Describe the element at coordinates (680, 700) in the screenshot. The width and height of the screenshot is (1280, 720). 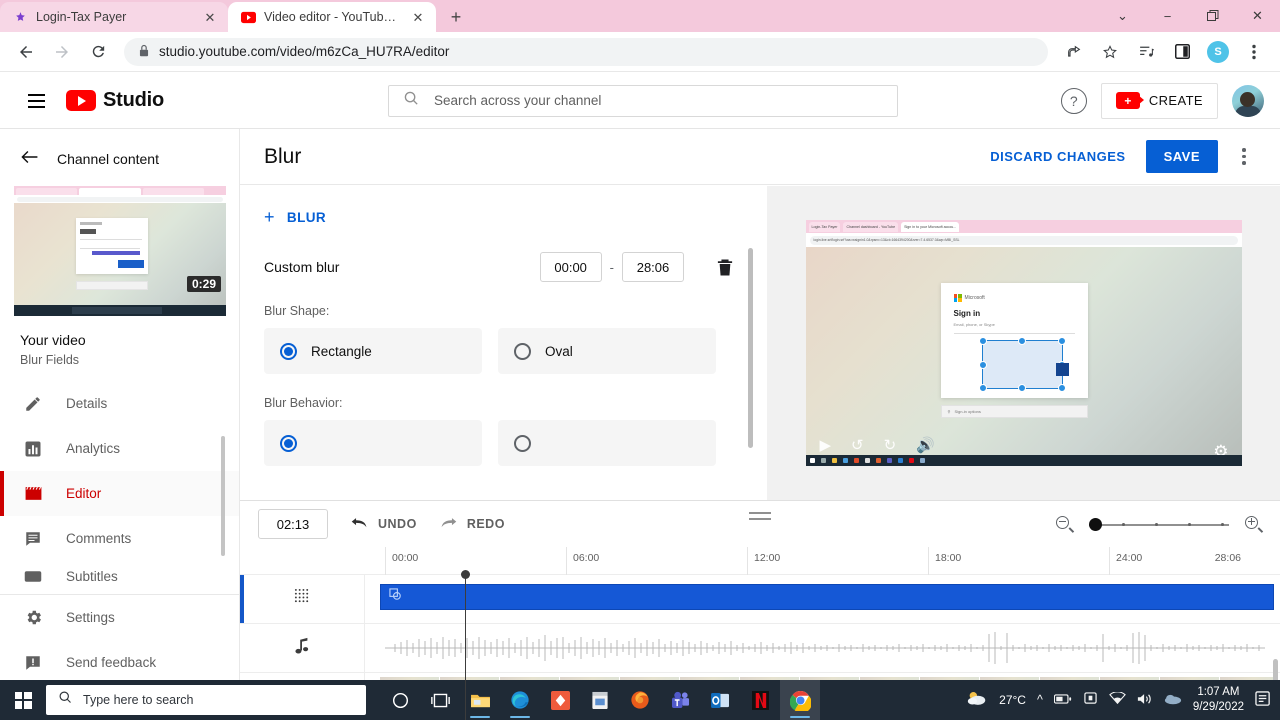
I see `microsoft-teams-icon` at that location.